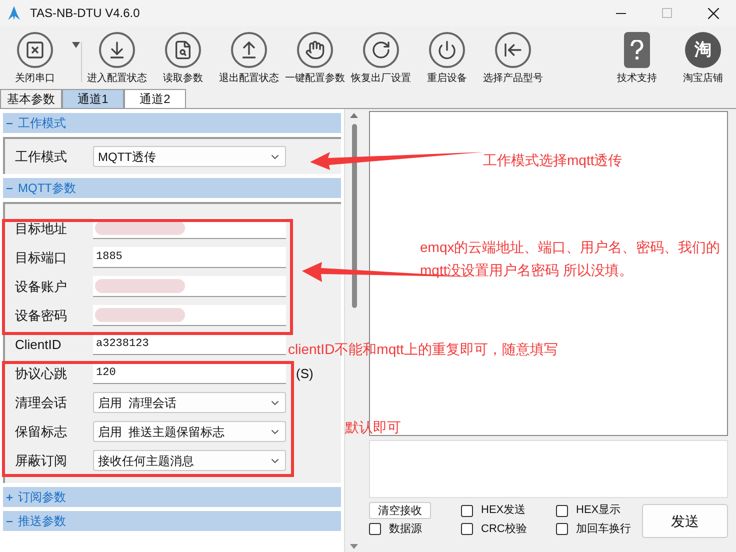  Describe the element at coordinates (415, 529) in the screenshot. I see `checkbox-option: 数据源` at that location.